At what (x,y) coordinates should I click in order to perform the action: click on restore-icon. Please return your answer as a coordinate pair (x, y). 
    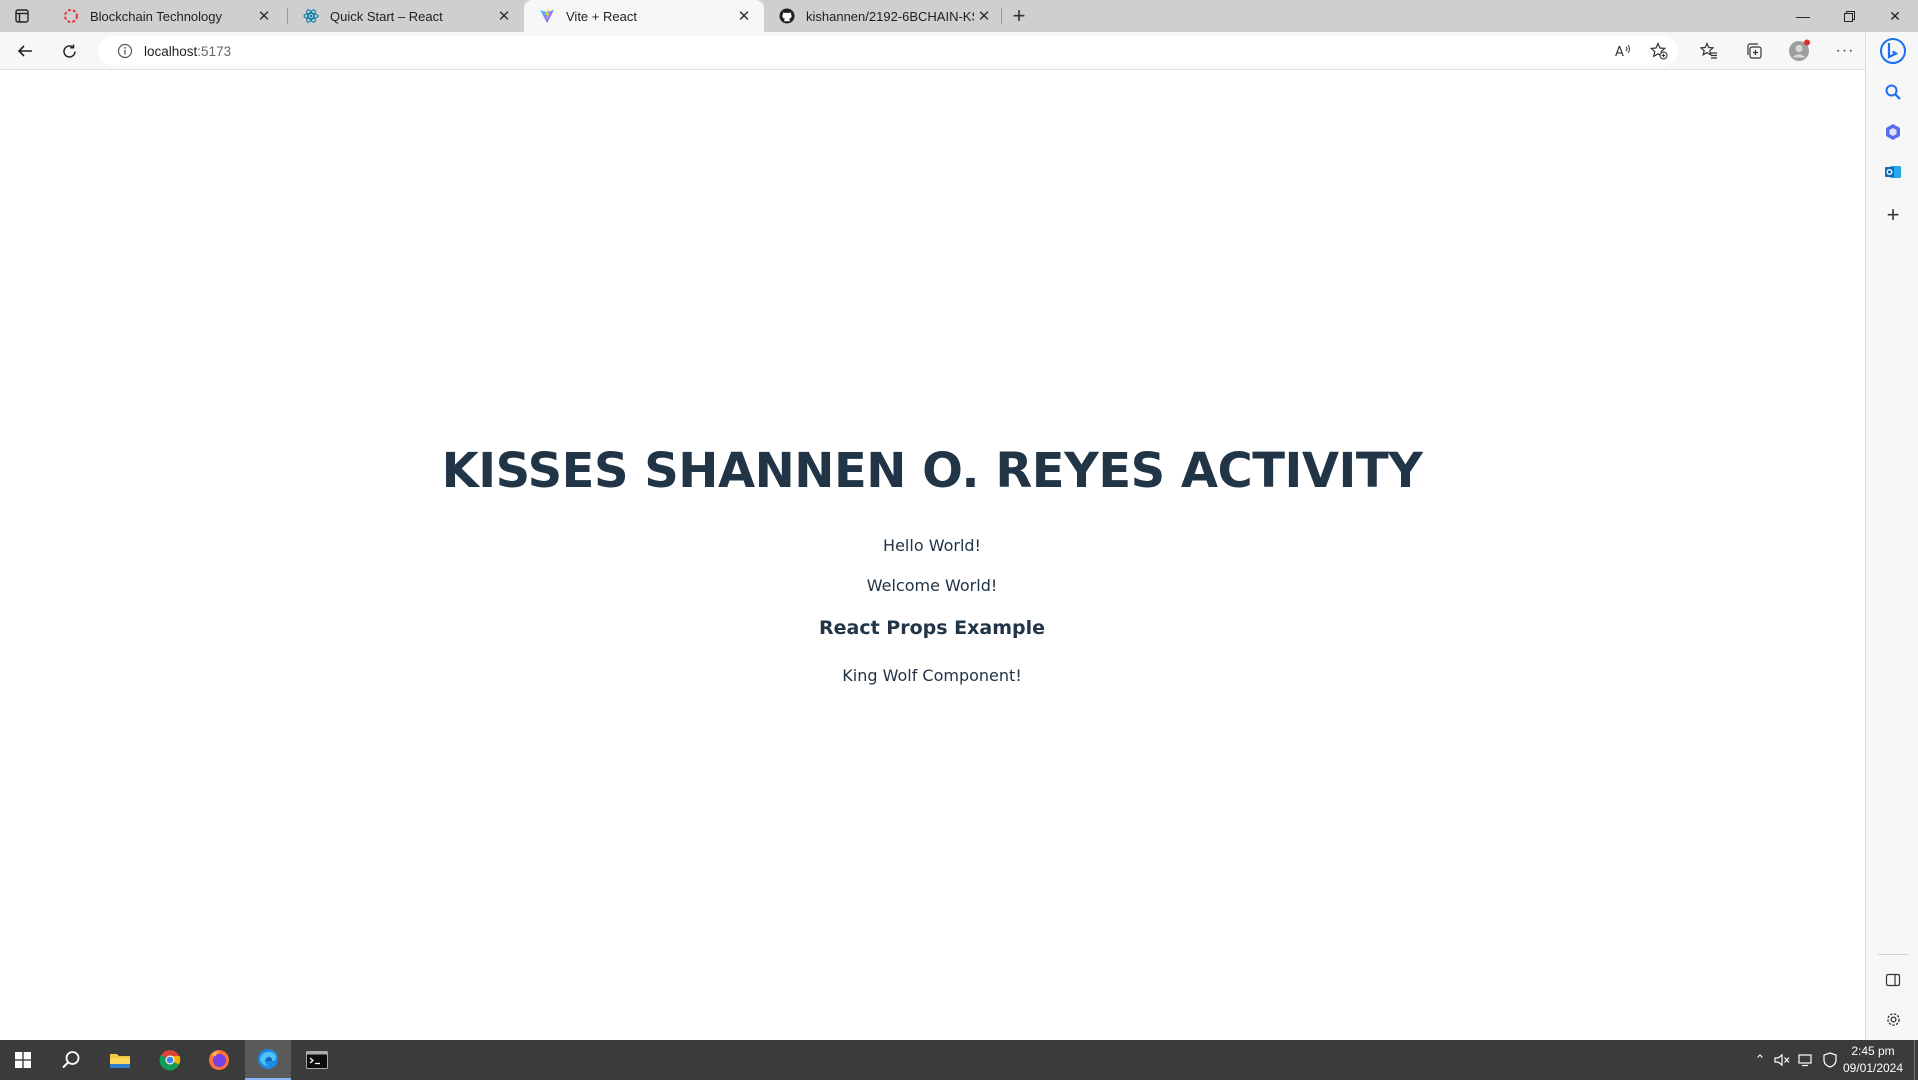
    Looking at the image, I should click on (1849, 16).